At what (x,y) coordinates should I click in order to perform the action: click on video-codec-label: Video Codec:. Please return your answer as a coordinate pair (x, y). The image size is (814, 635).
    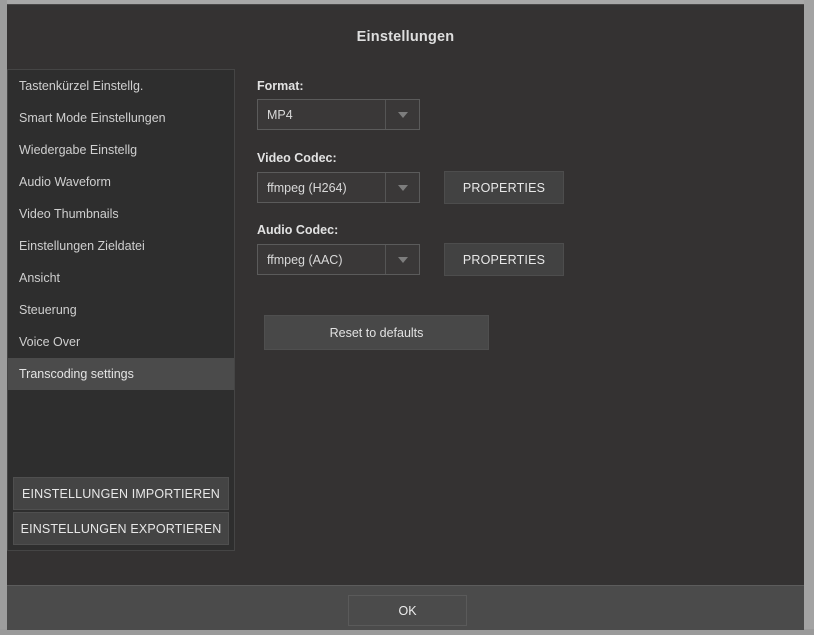
    Looking at the image, I should click on (297, 158).